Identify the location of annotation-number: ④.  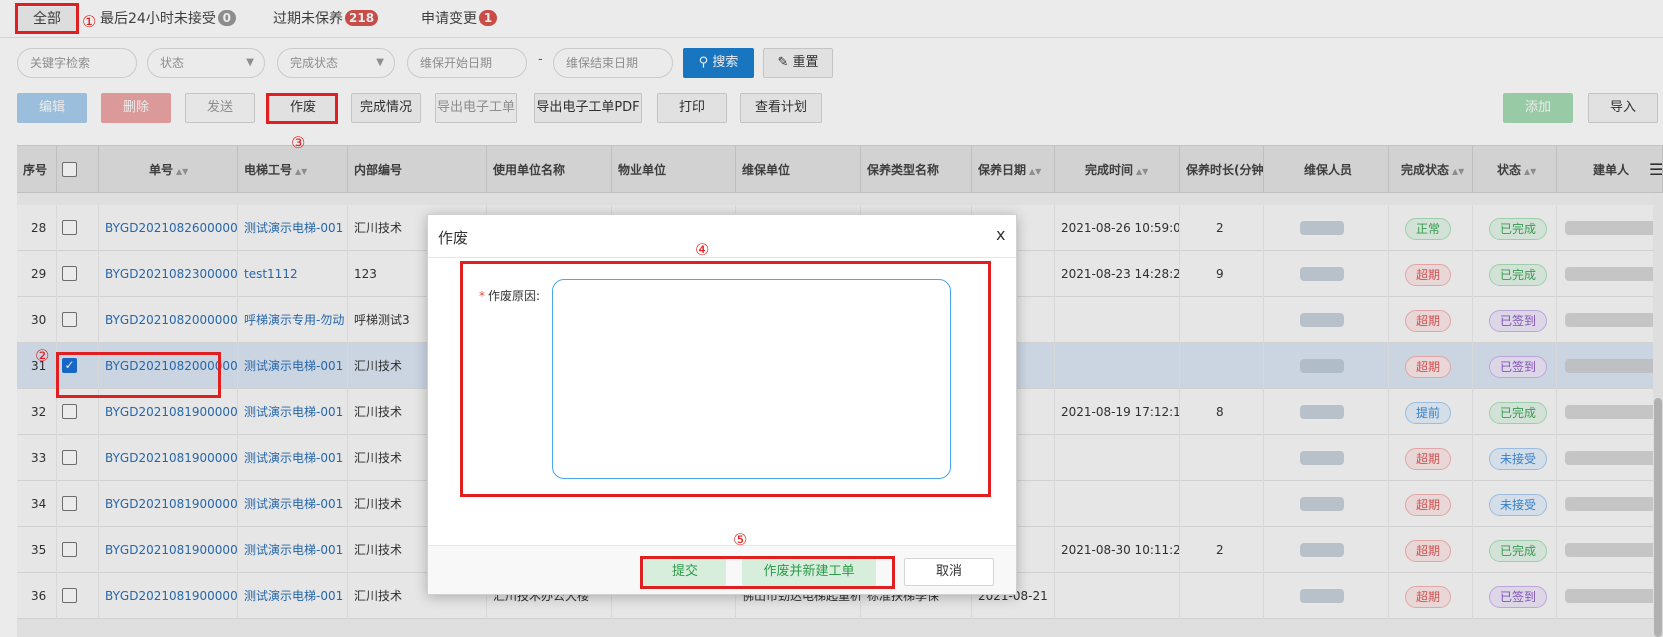
(702, 249).